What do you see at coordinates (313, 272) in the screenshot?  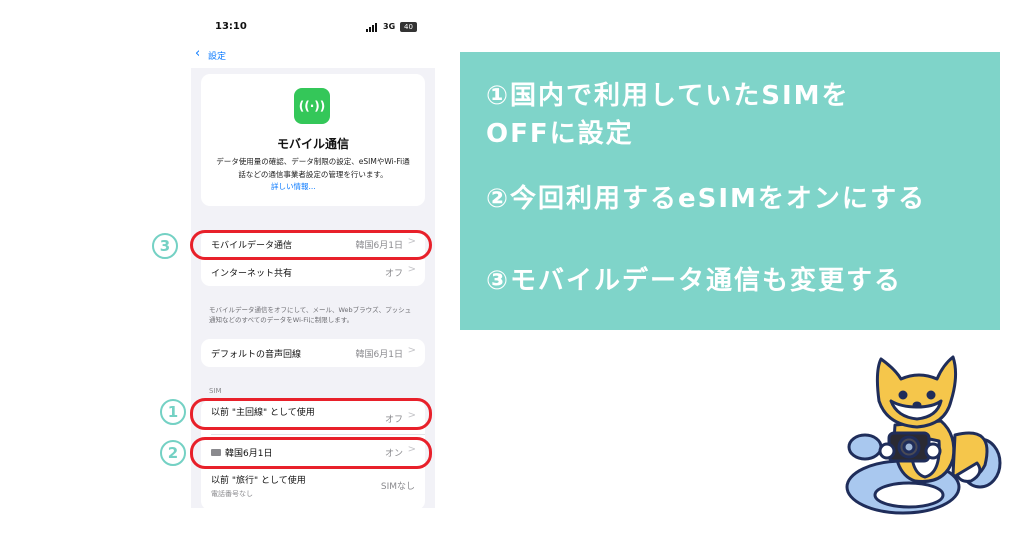 I see `hotspot-row: インターネット共有 オフ >` at bounding box center [313, 272].